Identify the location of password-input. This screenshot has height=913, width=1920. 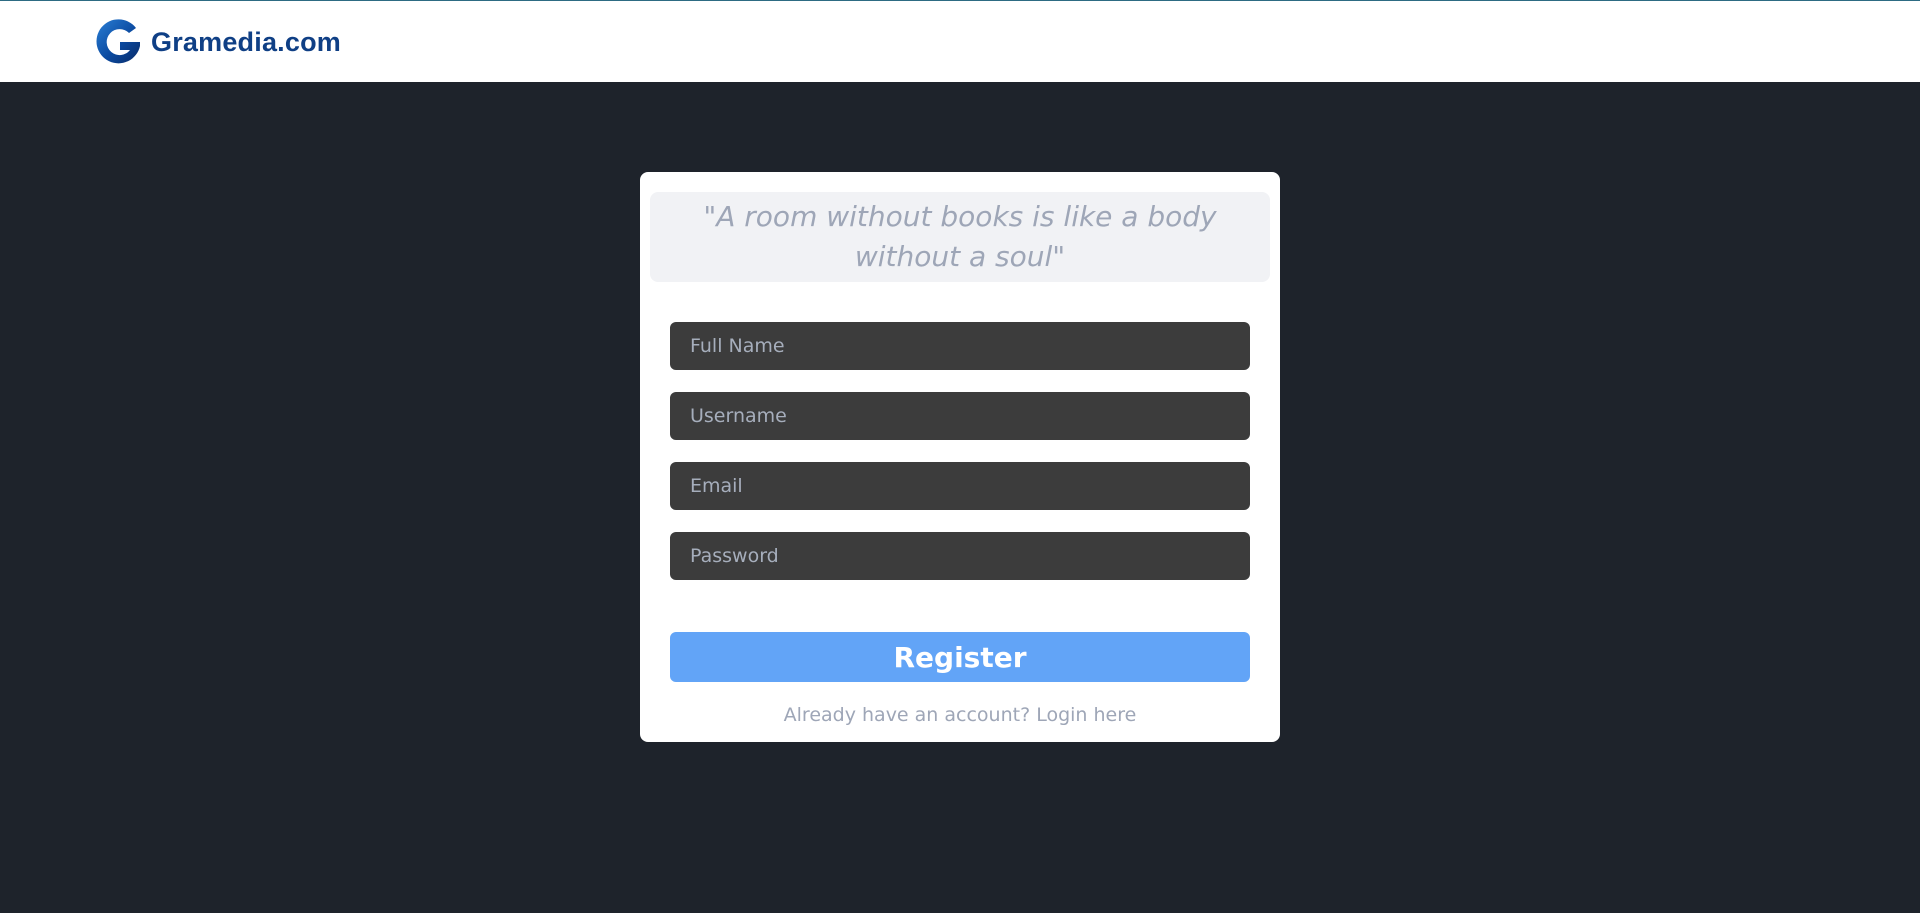
(960, 556).